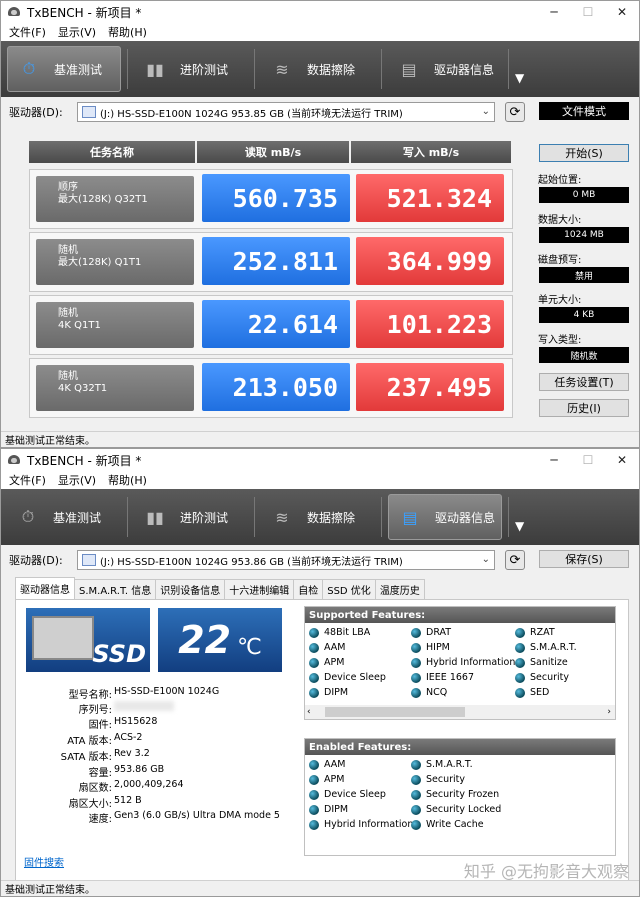 The height and width of the screenshot is (897, 640). I want to click on tab-hex-edit: 十六进制编辑, so click(259, 589).